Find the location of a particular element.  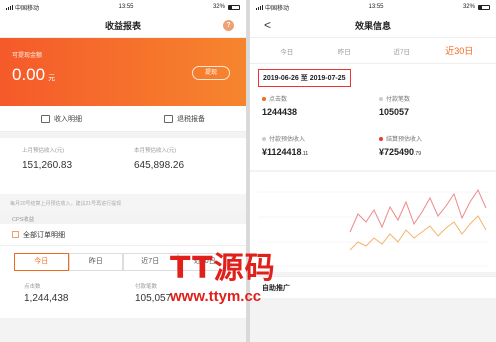

nav-bar: < 效果信息 is located at coordinates (373, 26).